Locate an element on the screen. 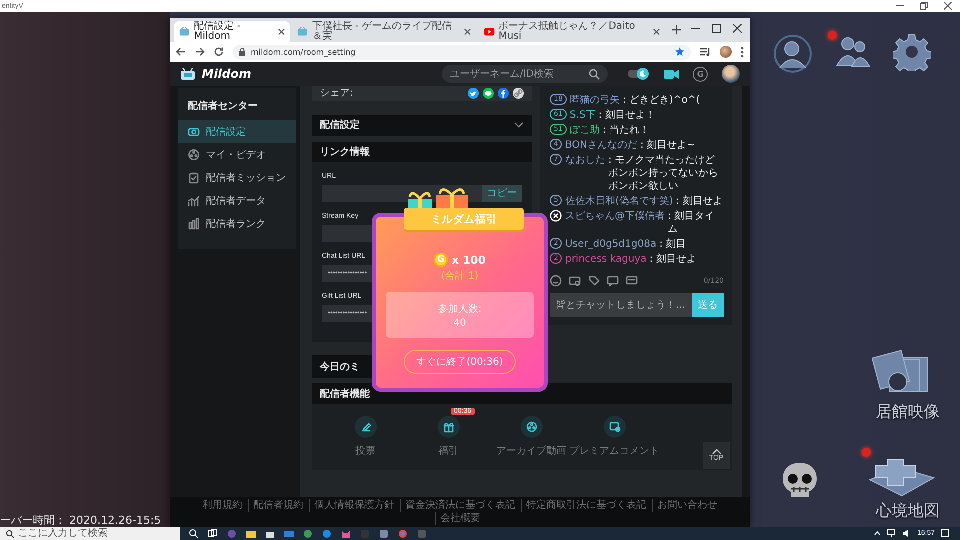  chat-username: User_d0g5d1g08a is located at coordinates (611, 244).